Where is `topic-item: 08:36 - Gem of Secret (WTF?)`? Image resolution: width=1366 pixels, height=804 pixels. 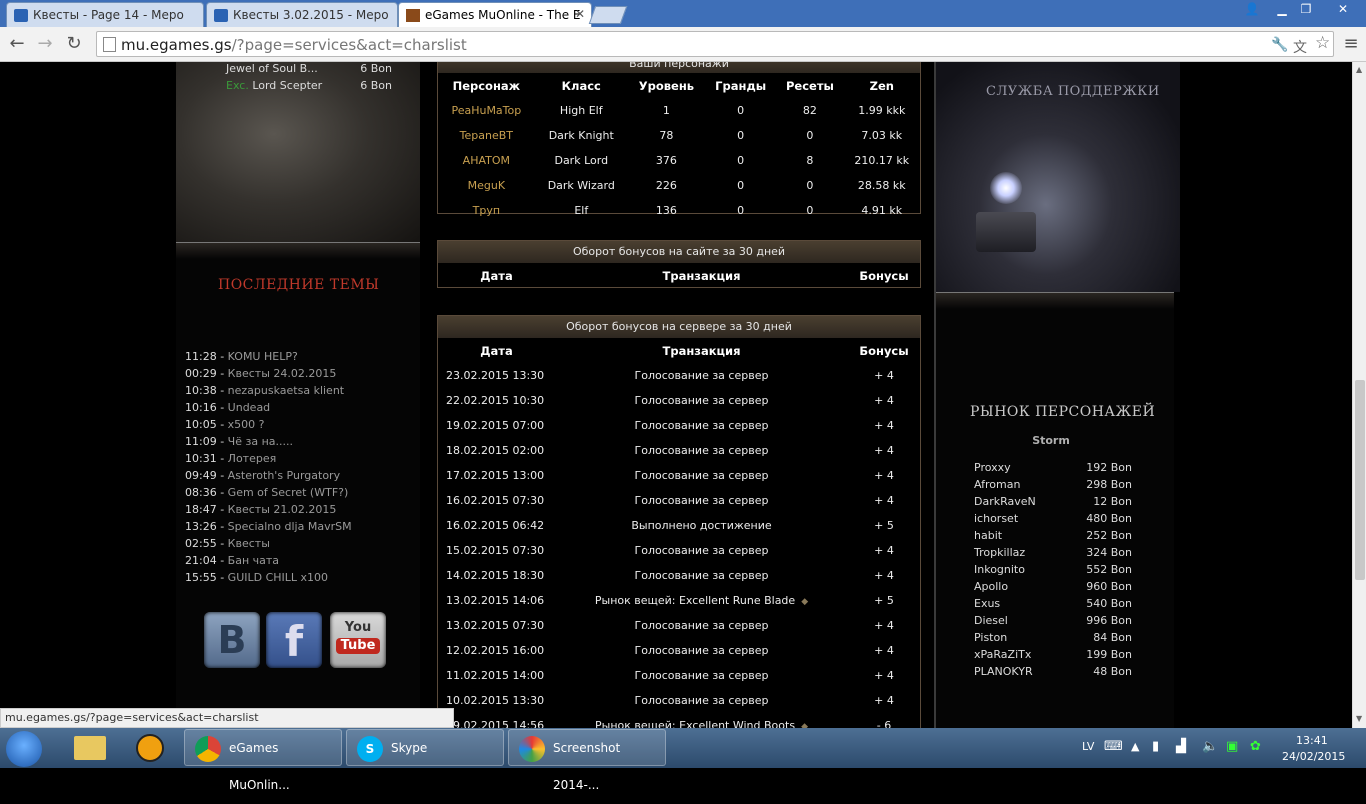 topic-item: 08:36 - Gem of Secret (WTF?) is located at coordinates (266, 492).